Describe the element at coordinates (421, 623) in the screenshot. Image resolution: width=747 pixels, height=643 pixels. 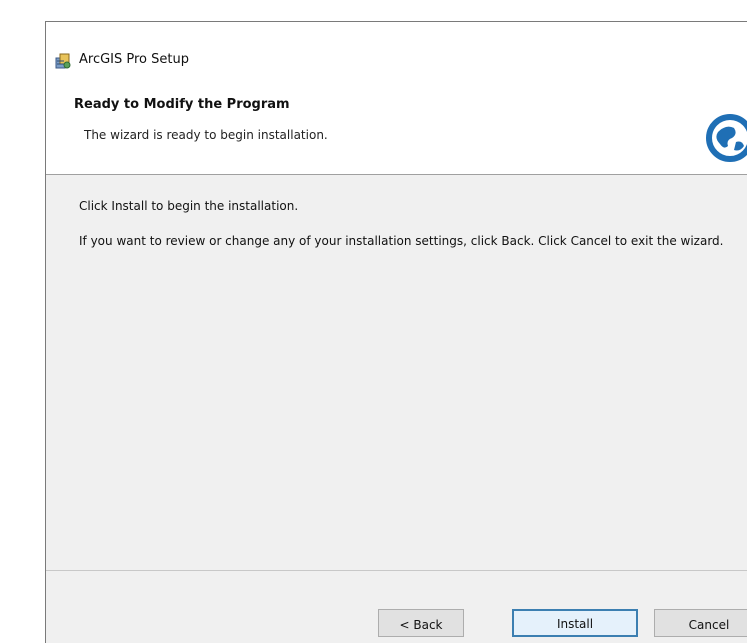
I see `back-button: < Back` at that location.